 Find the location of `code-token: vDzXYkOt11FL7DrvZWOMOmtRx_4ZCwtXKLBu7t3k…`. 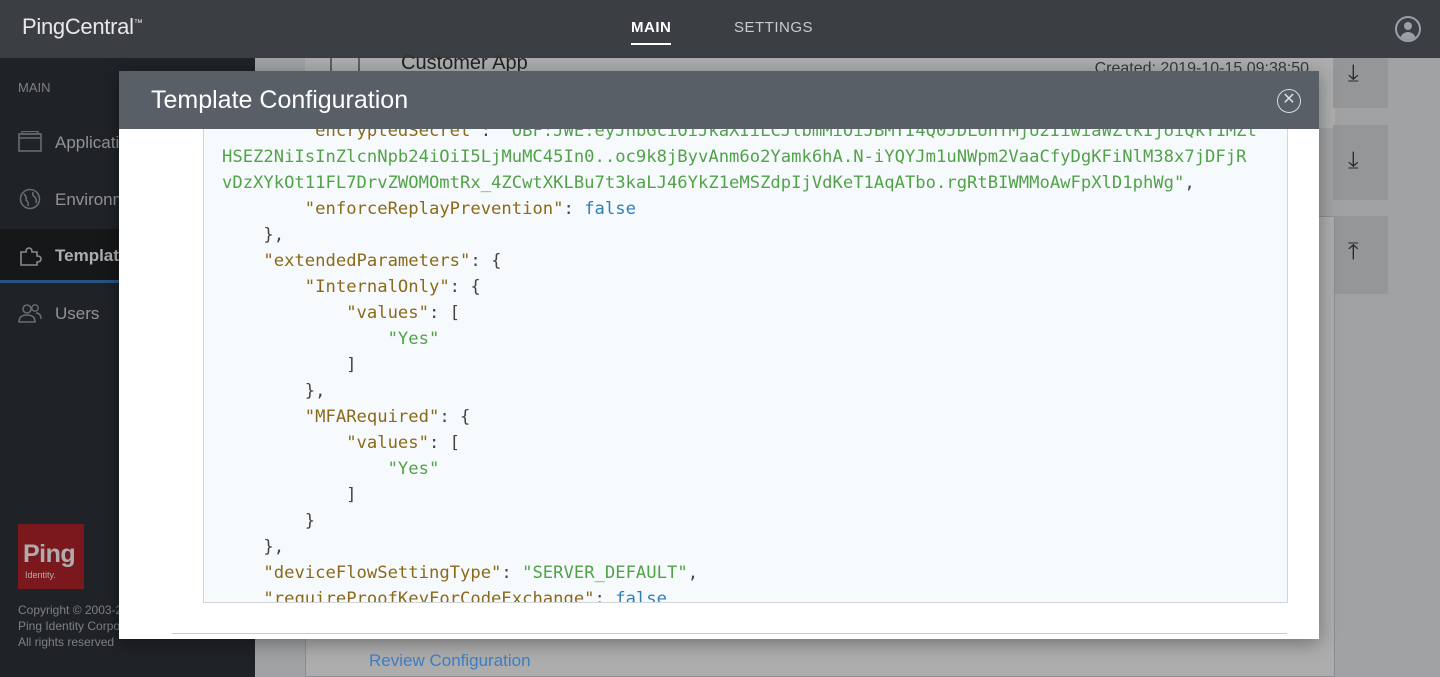

code-token: vDzXYkOt11FL7DrvZWOMOmtRx_4ZCwtXKLBu7t3k… is located at coordinates (703, 183).